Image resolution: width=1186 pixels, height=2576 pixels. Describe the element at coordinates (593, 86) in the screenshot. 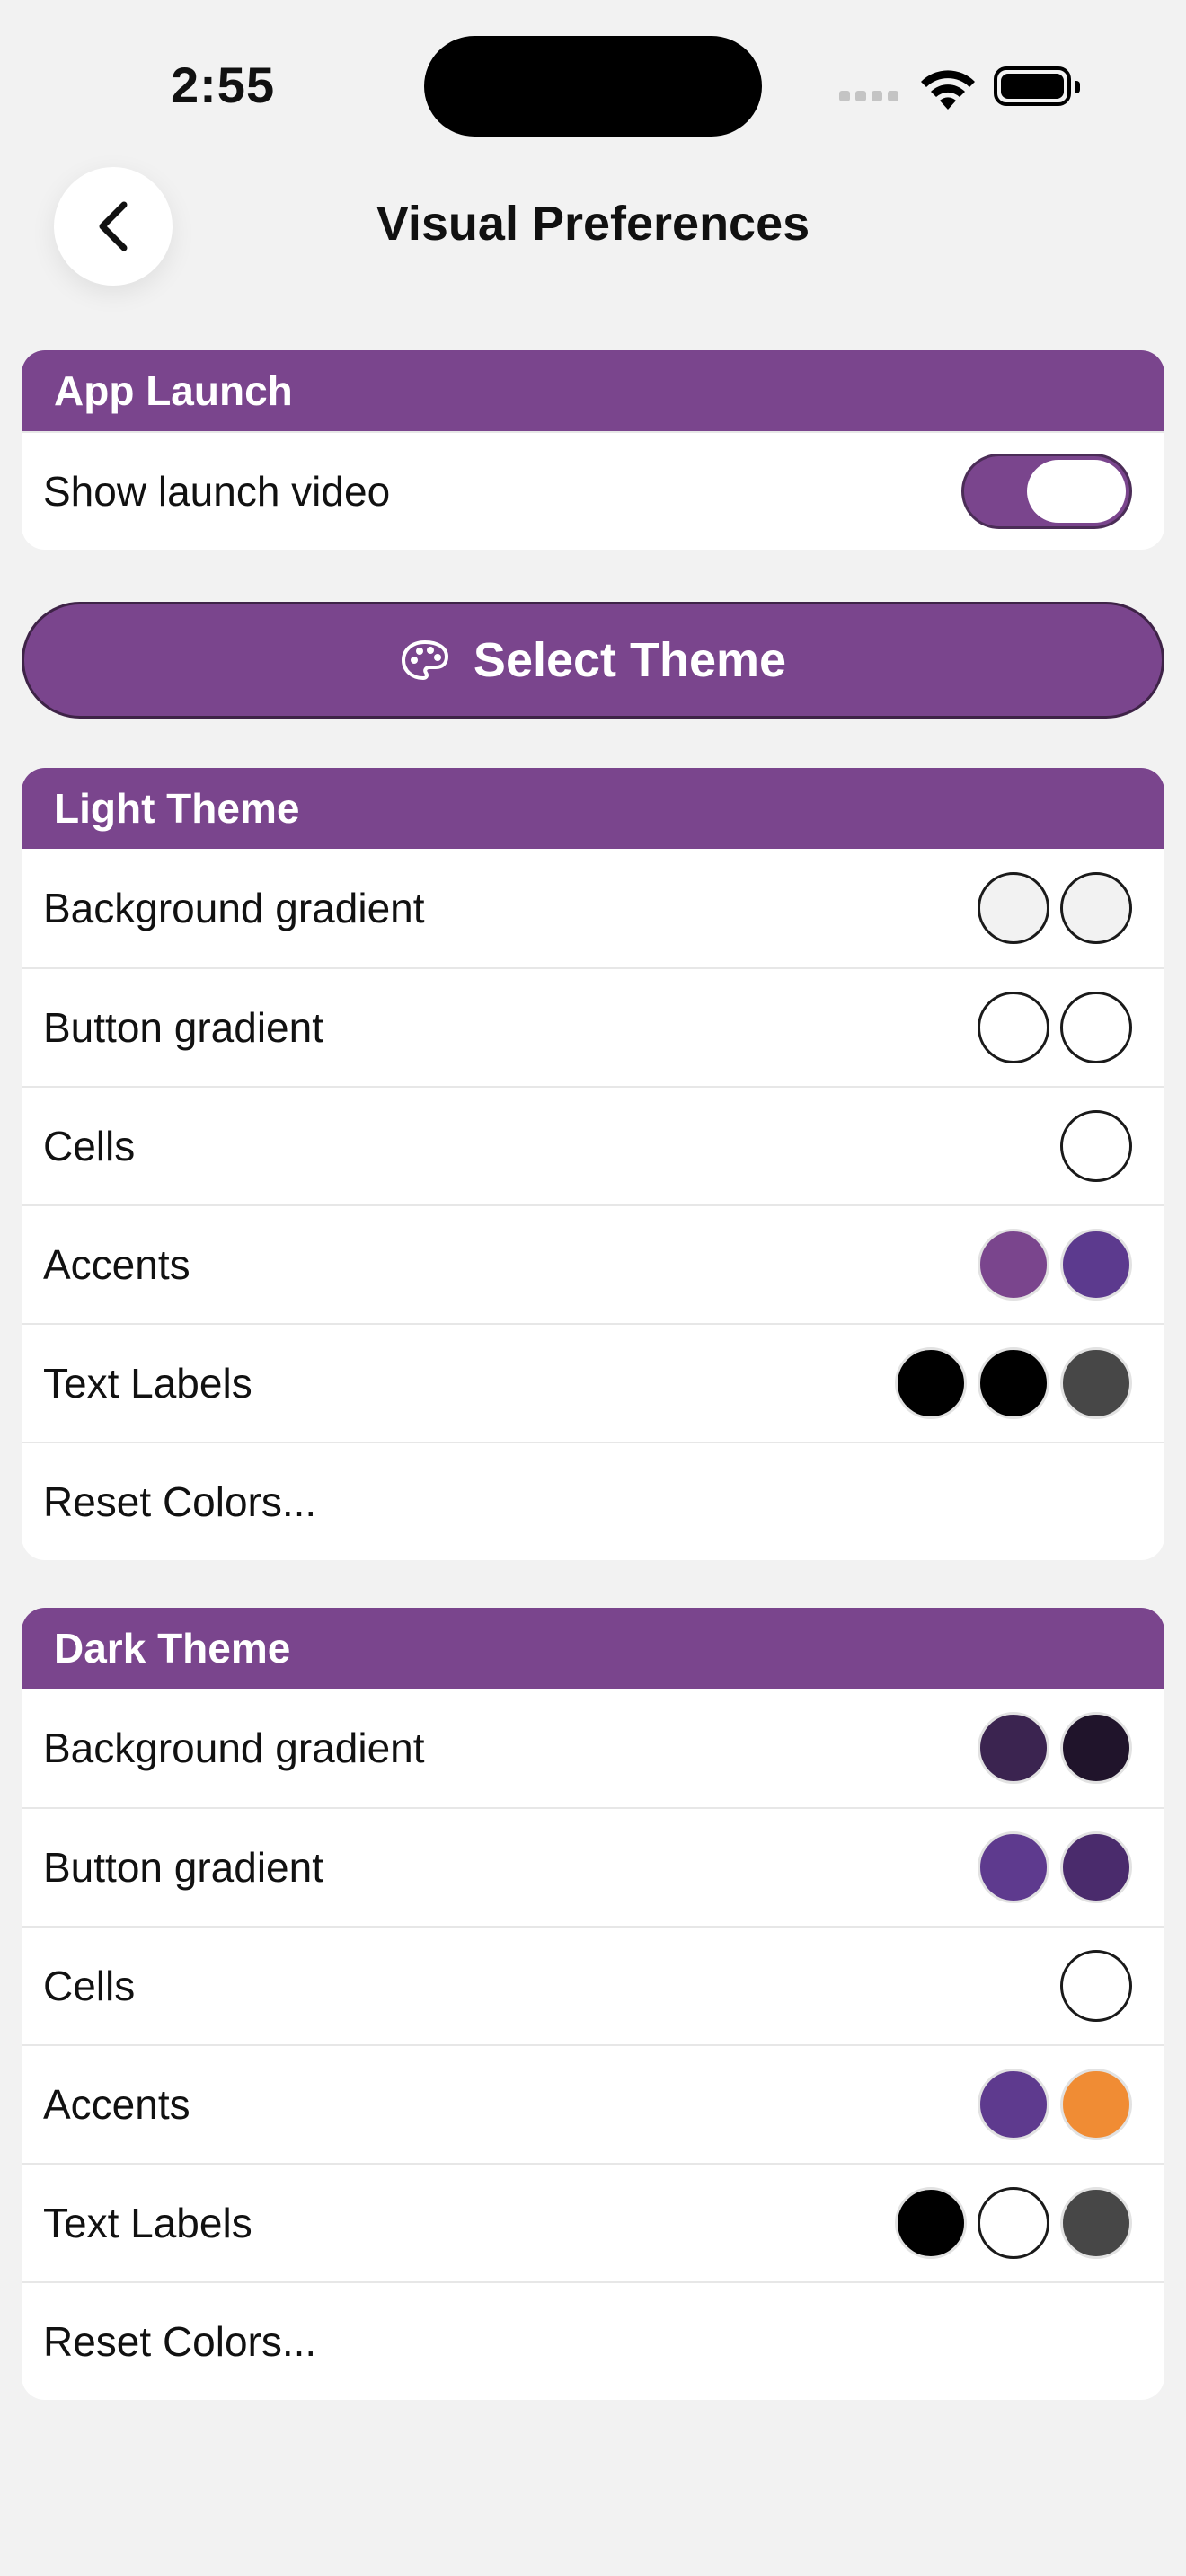

I see `dynamic-island` at that location.